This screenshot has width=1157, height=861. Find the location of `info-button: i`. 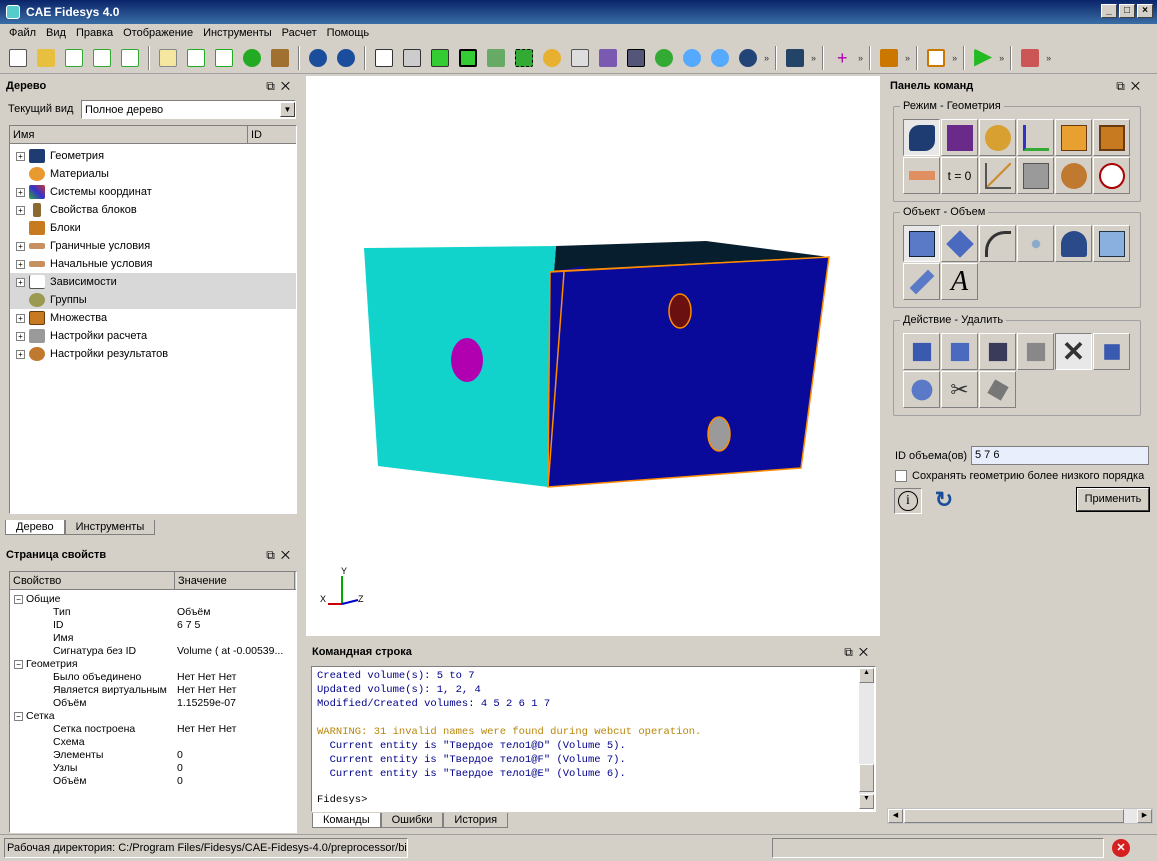

info-button: i is located at coordinates (908, 501).